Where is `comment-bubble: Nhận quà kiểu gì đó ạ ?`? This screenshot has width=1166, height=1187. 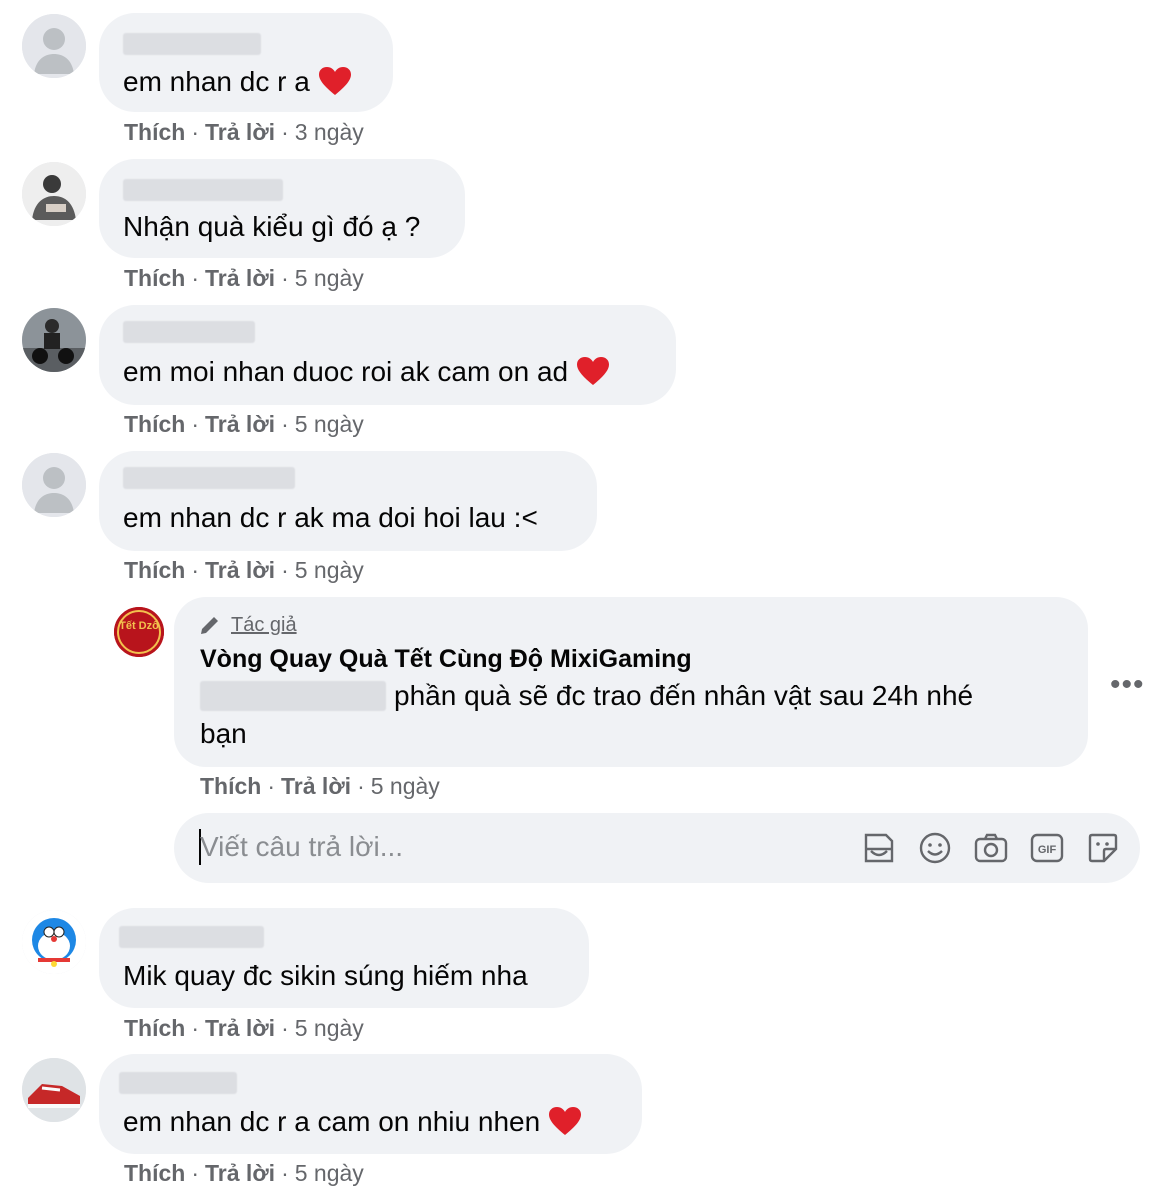
comment-bubble: Nhận quà kiểu gì đó ạ ? is located at coordinates (282, 208).